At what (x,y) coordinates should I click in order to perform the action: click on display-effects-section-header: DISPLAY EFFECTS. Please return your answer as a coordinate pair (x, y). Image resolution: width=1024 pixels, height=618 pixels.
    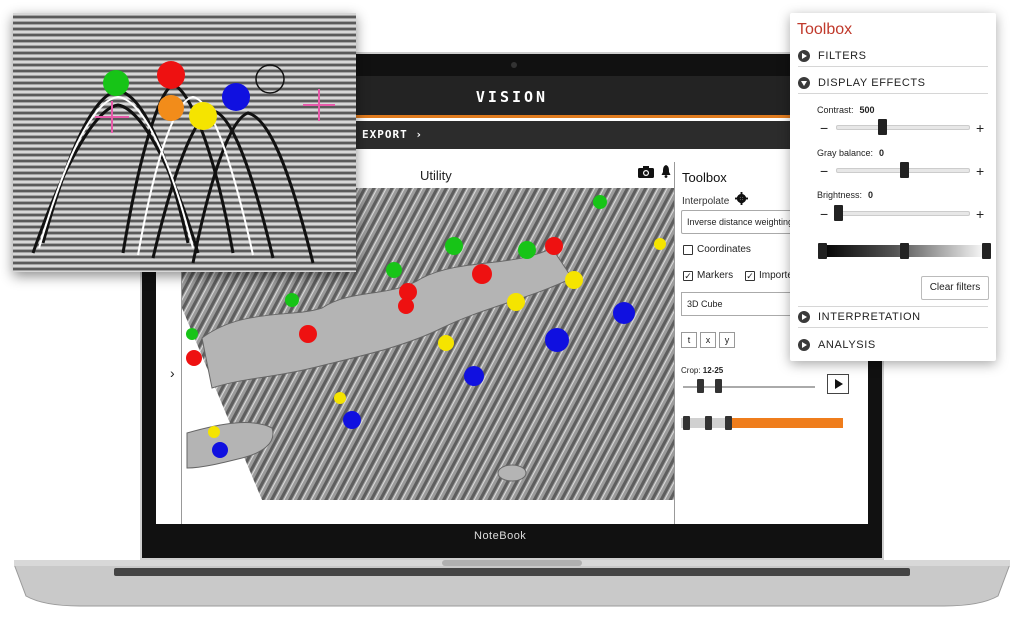
    Looking at the image, I should click on (893, 83).